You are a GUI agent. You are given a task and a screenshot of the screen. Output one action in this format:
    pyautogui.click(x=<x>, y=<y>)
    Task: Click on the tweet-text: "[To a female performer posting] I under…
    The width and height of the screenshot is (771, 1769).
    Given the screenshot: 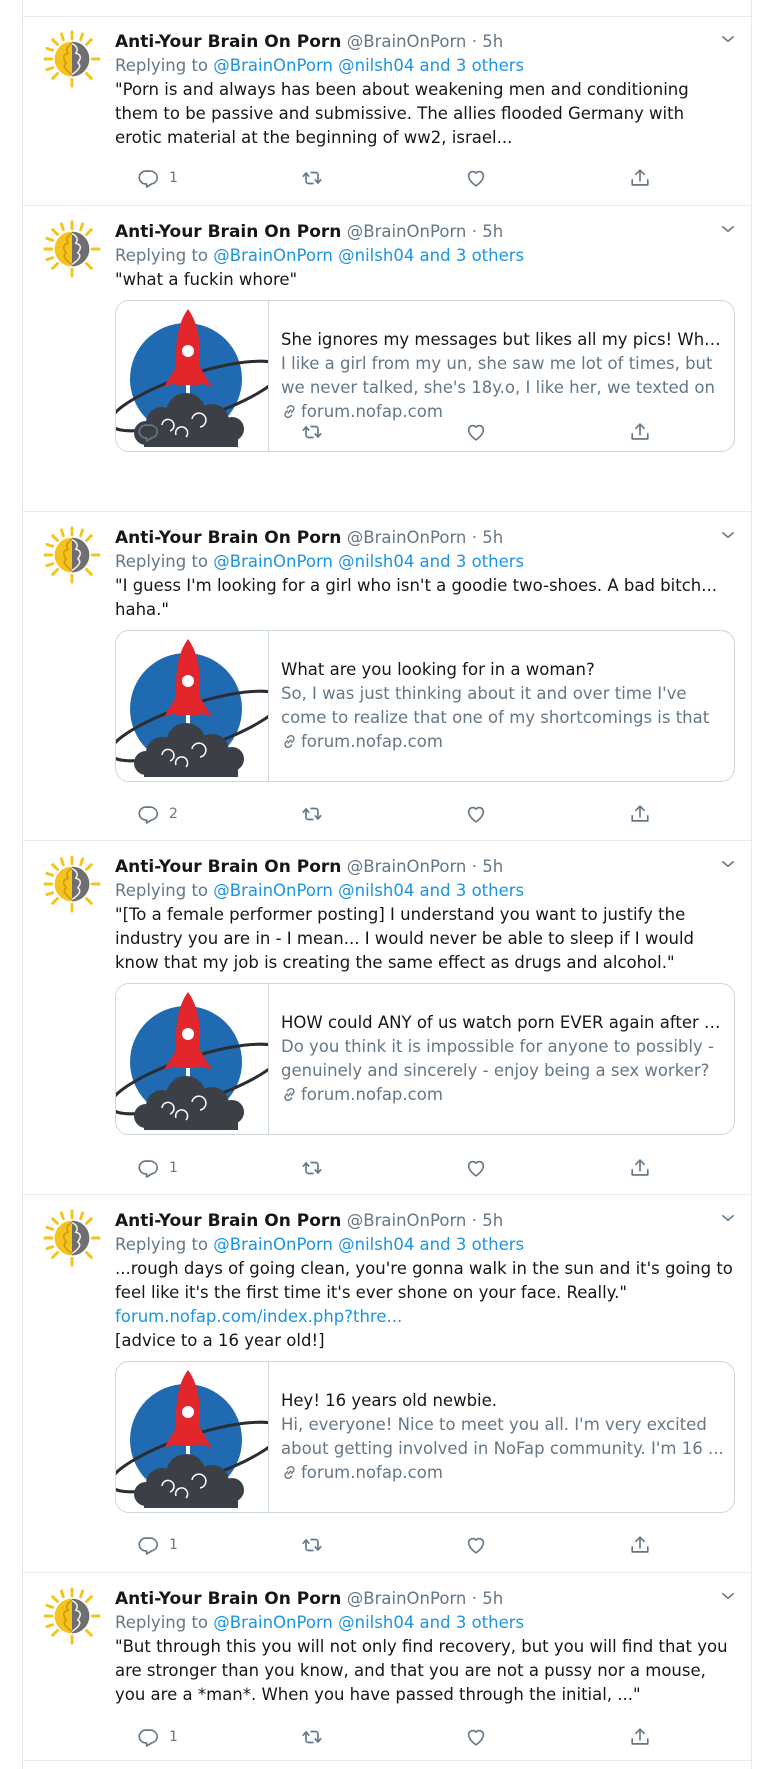 What is the action you would take?
    pyautogui.click(x=405, y=938)
    